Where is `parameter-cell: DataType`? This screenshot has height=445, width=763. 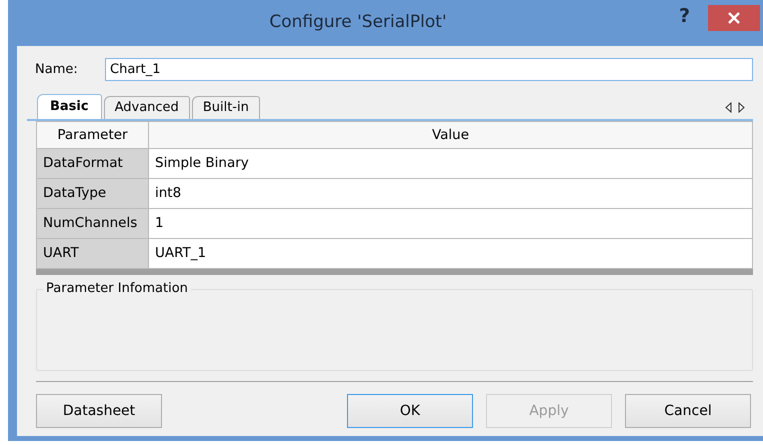 parameter-cell: DataType is located at coordinates (92, 193).